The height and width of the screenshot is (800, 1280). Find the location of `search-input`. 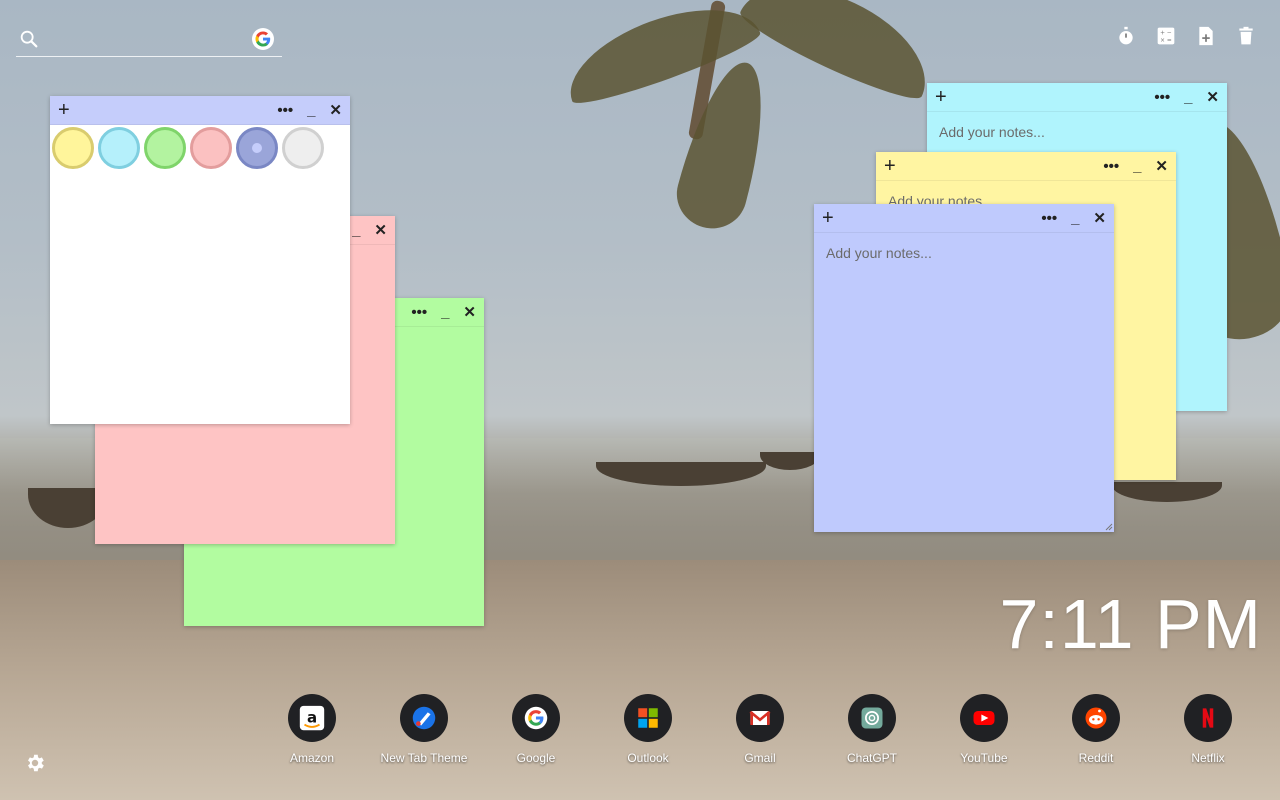

search-input is located at coordinates (150, 39).